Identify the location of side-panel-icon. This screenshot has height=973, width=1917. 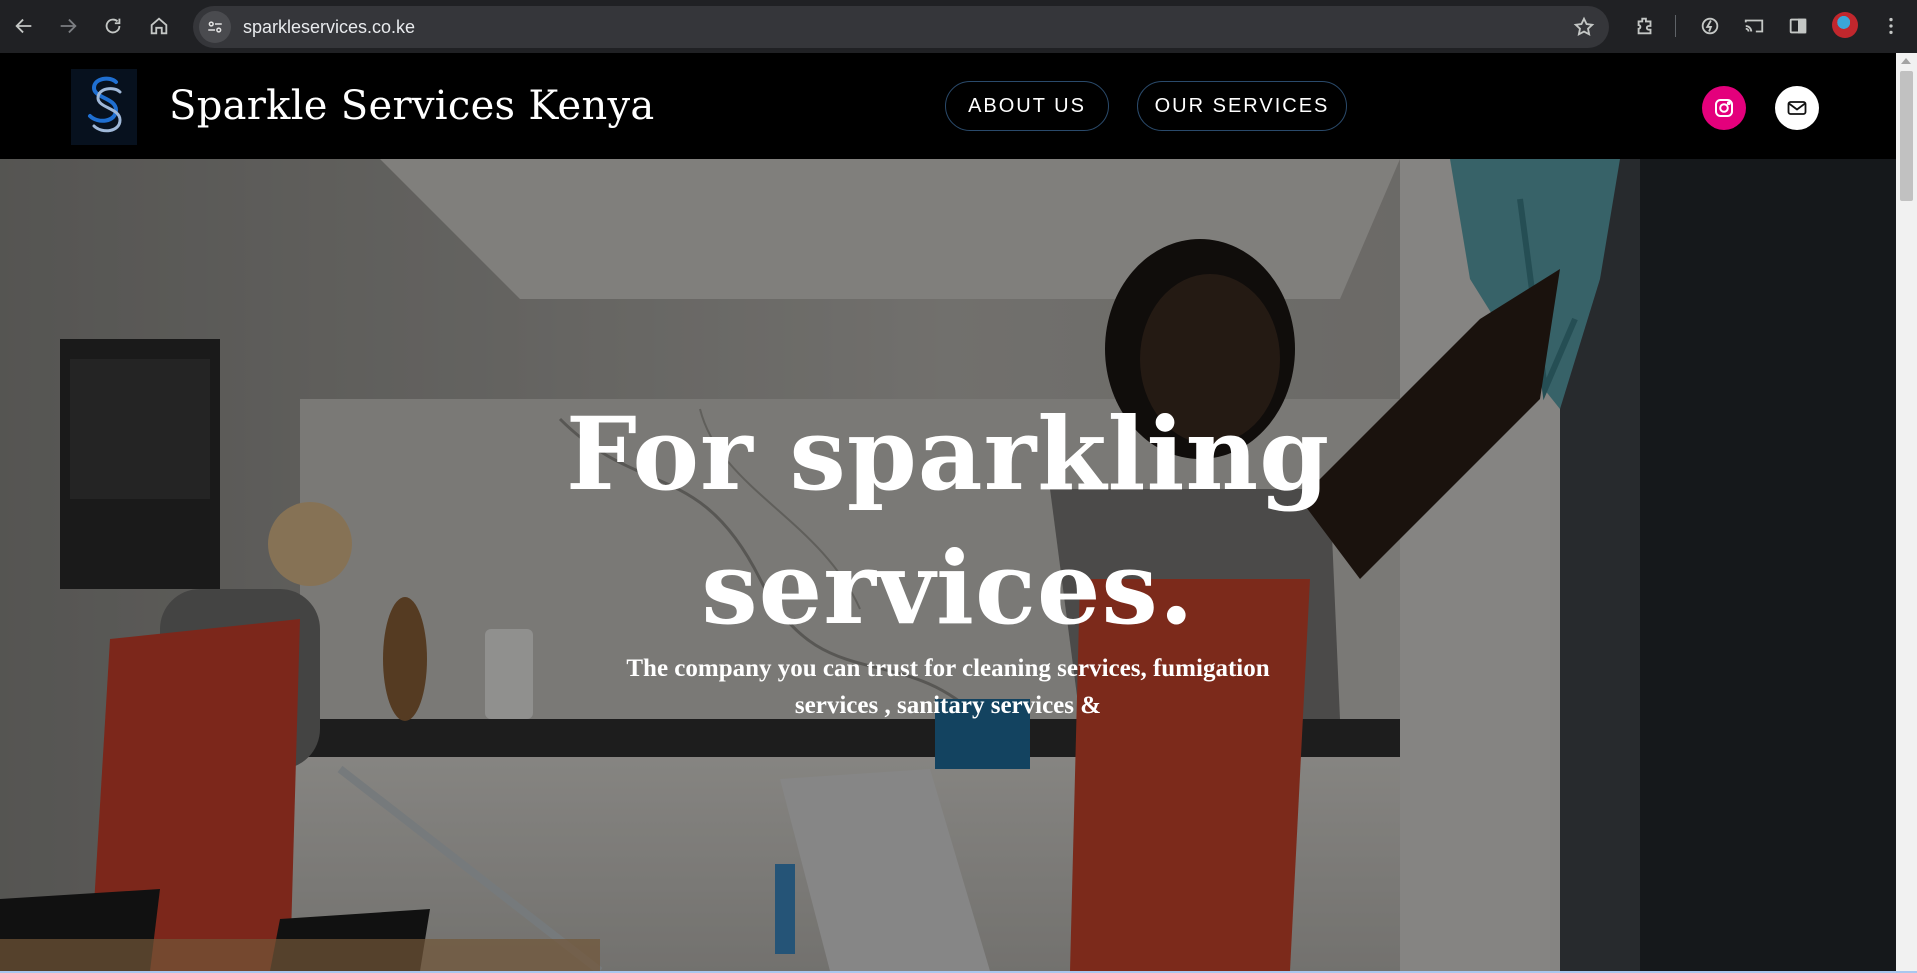
(1798, 26).